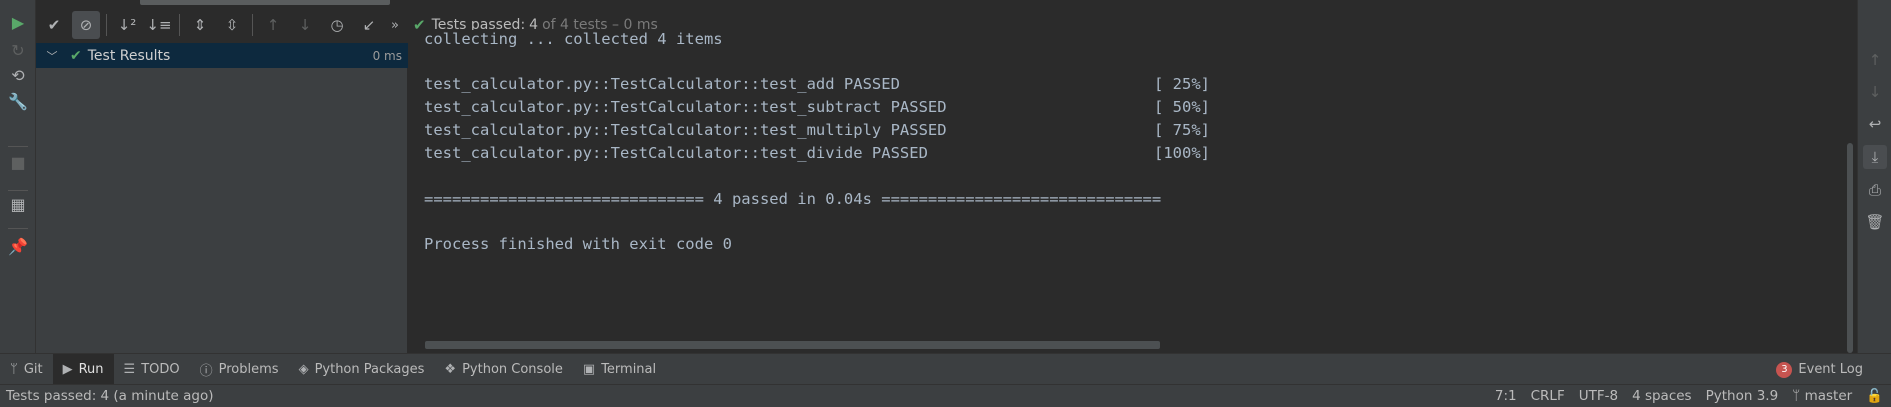 The height and width of the screenshot is (407, 1891). Describe the element at coordinates (54, 25) in the screenshot. I see `show-passed-icon: ✔` at that location.